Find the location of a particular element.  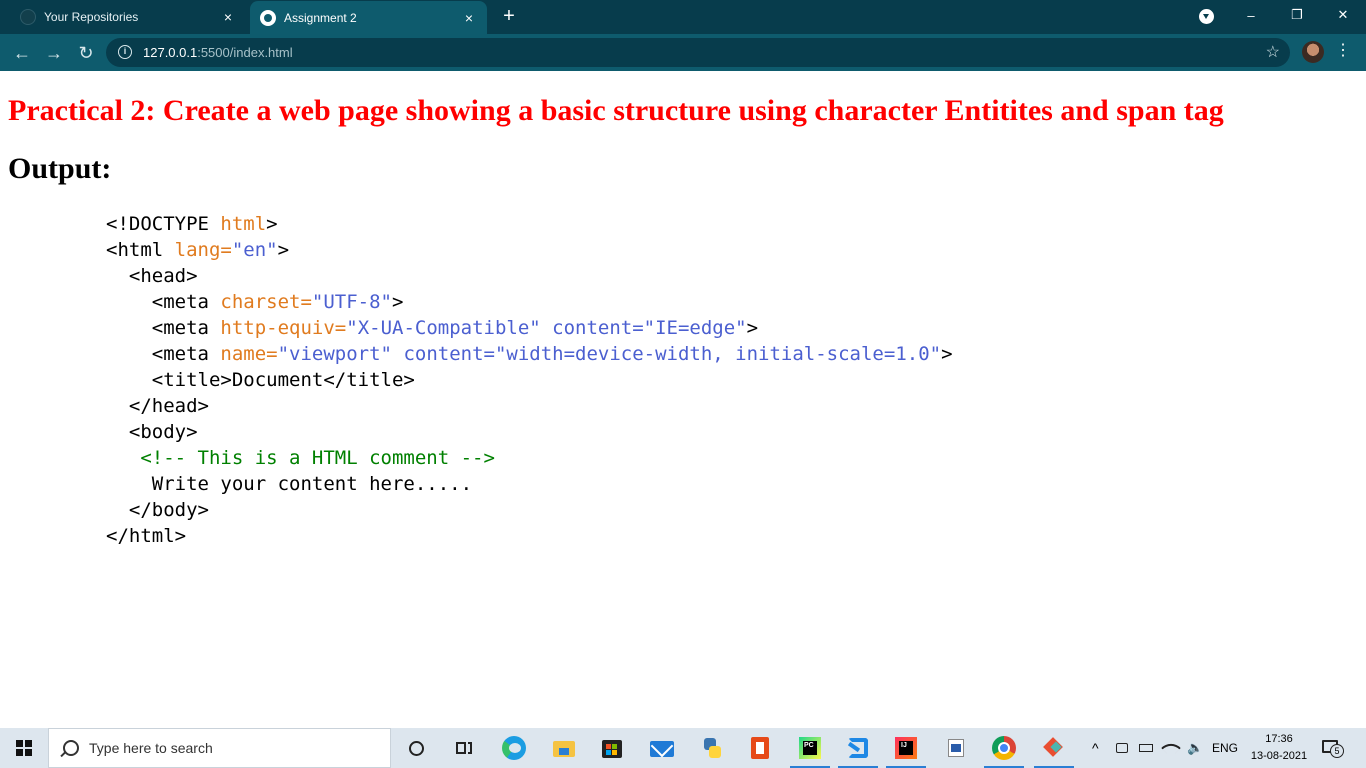

edge-icon is located at coordinates (514, 748).